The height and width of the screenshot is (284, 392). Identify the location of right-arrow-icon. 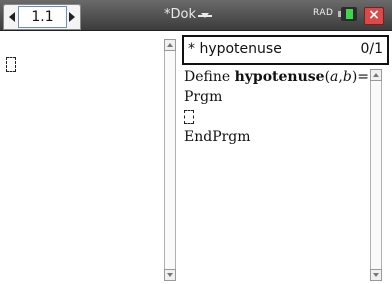
(72, 17).